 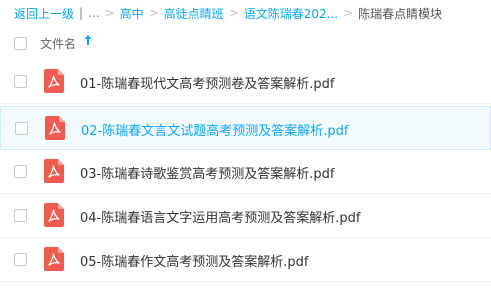 What do you see at coordinates (194, 13) in the screenshot?
I see `breadcrumb-item-gaotu: 高徒点睛班` at bounding box center [194, 13].